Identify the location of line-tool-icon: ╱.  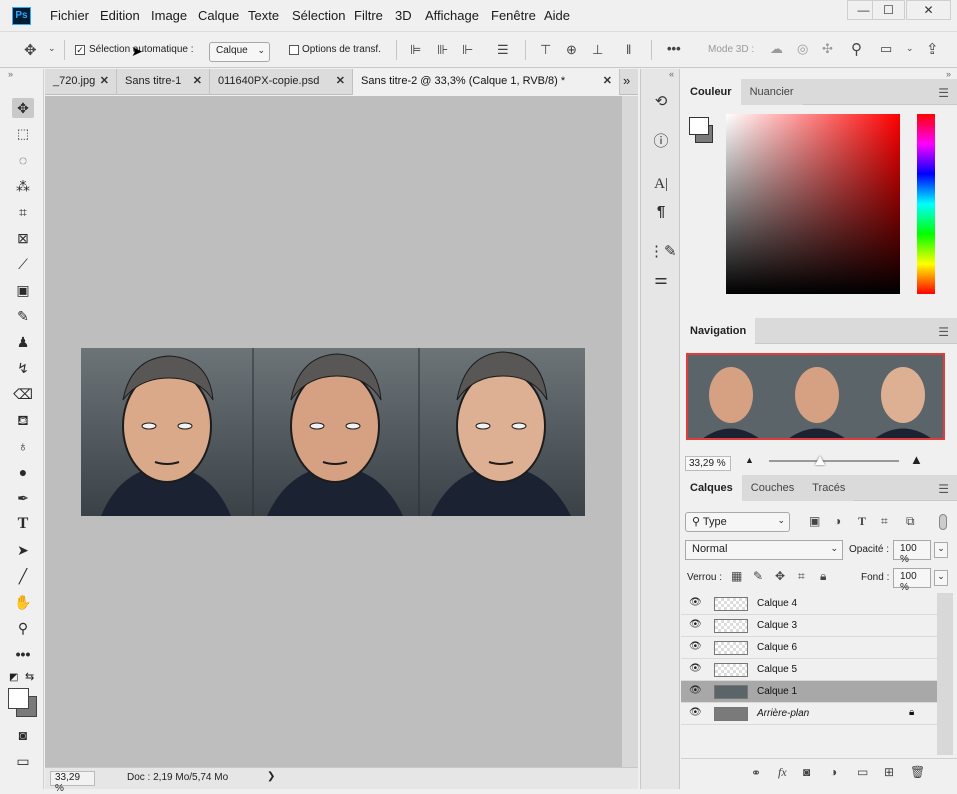
(23, 576).